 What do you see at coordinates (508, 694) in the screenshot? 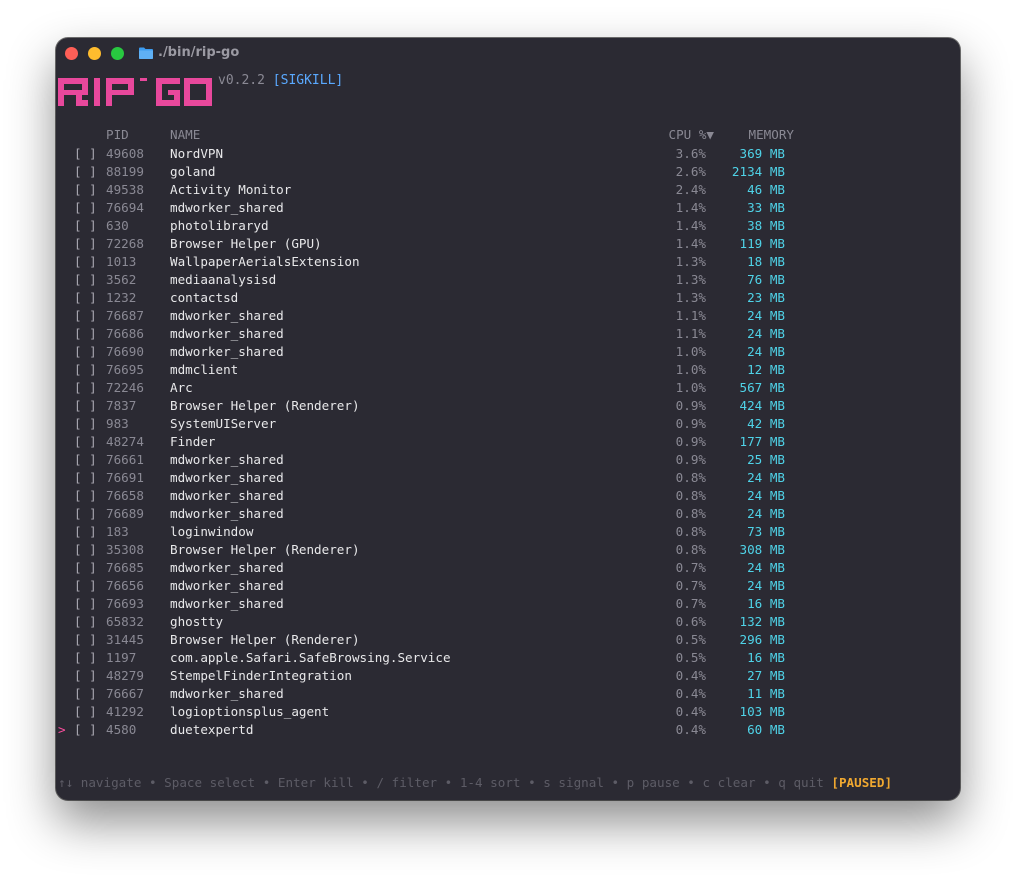
I see `process-row: [ ] 76667 mdworker_shared 0.4% 11 MB` at bounding box center [508, 694].